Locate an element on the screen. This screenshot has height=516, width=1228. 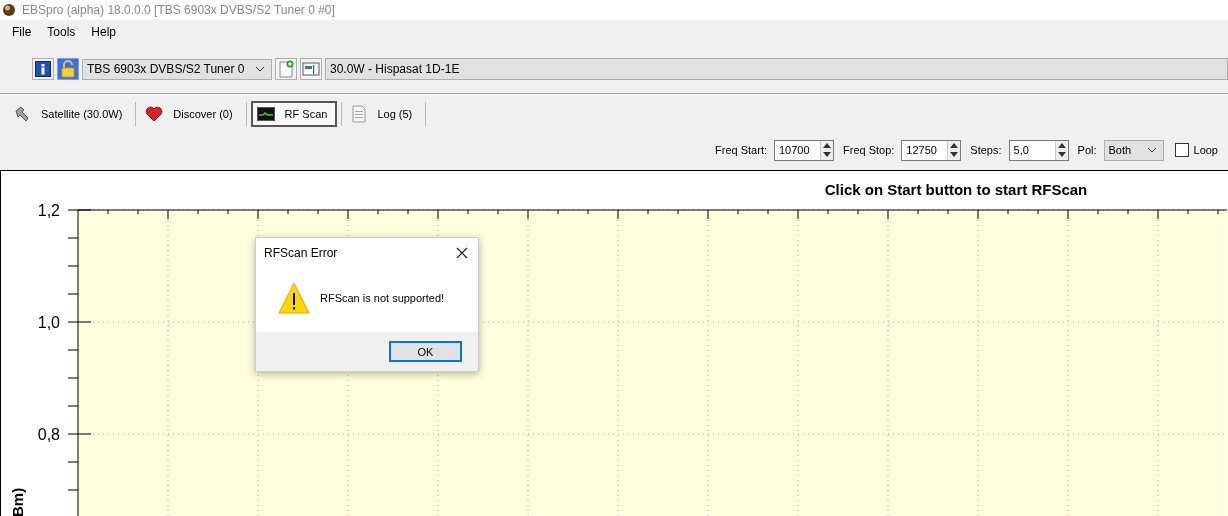
tab: Discover (0) is located at coordinates (191, 114).